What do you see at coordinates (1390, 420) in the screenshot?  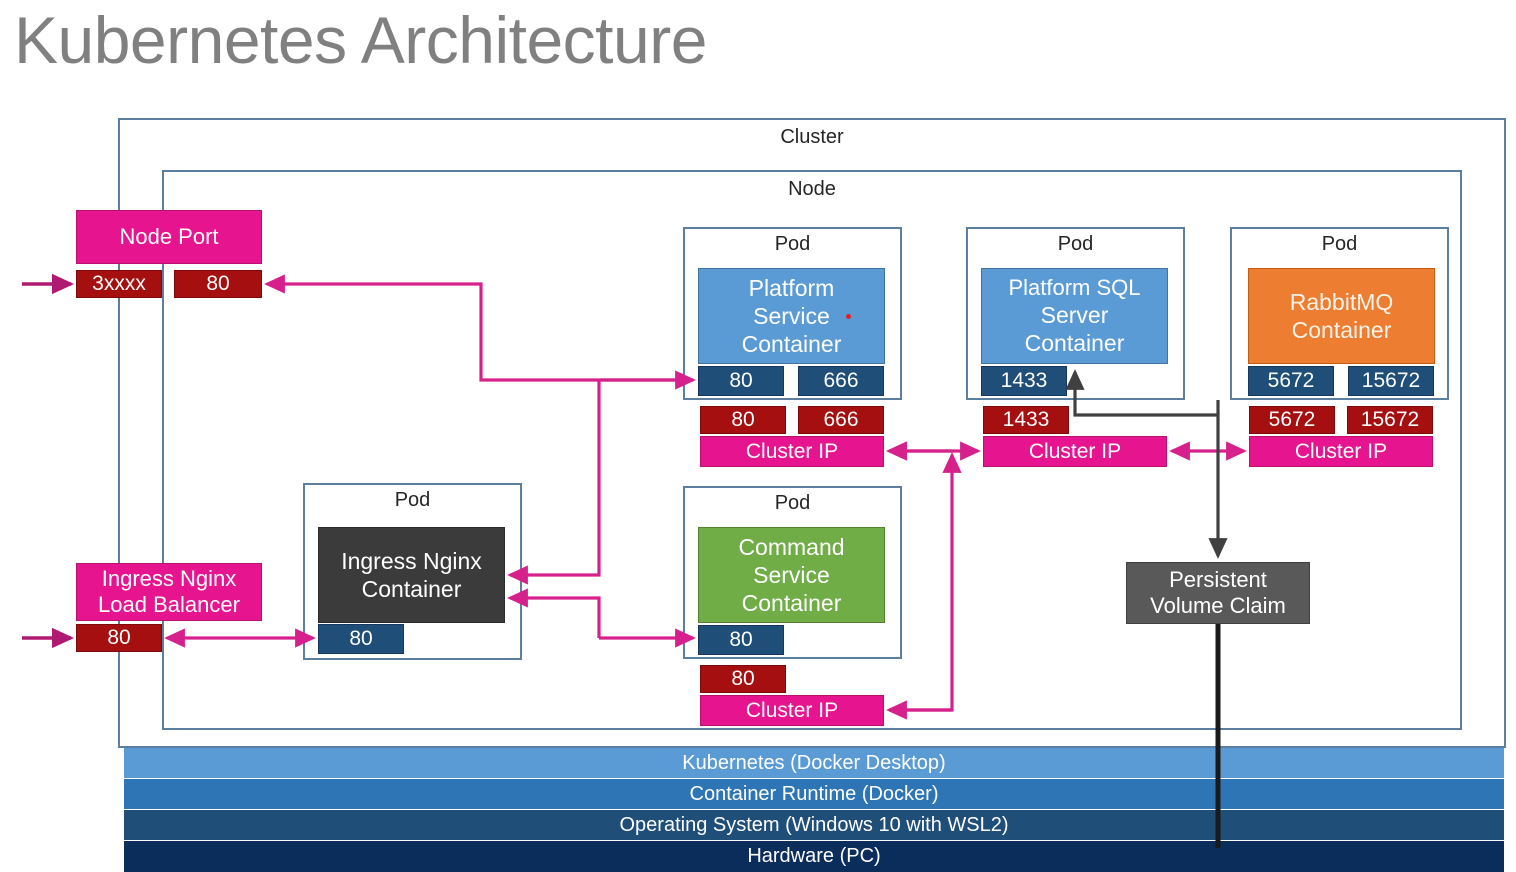 I see `service-port-15672: 15672` at bounding box center [1390, 420].